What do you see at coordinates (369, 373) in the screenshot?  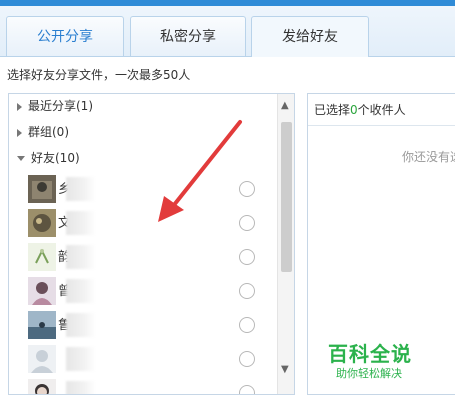 I see `watermark-subtitle: 助你轻松解决` at bounding box center [369, 373].